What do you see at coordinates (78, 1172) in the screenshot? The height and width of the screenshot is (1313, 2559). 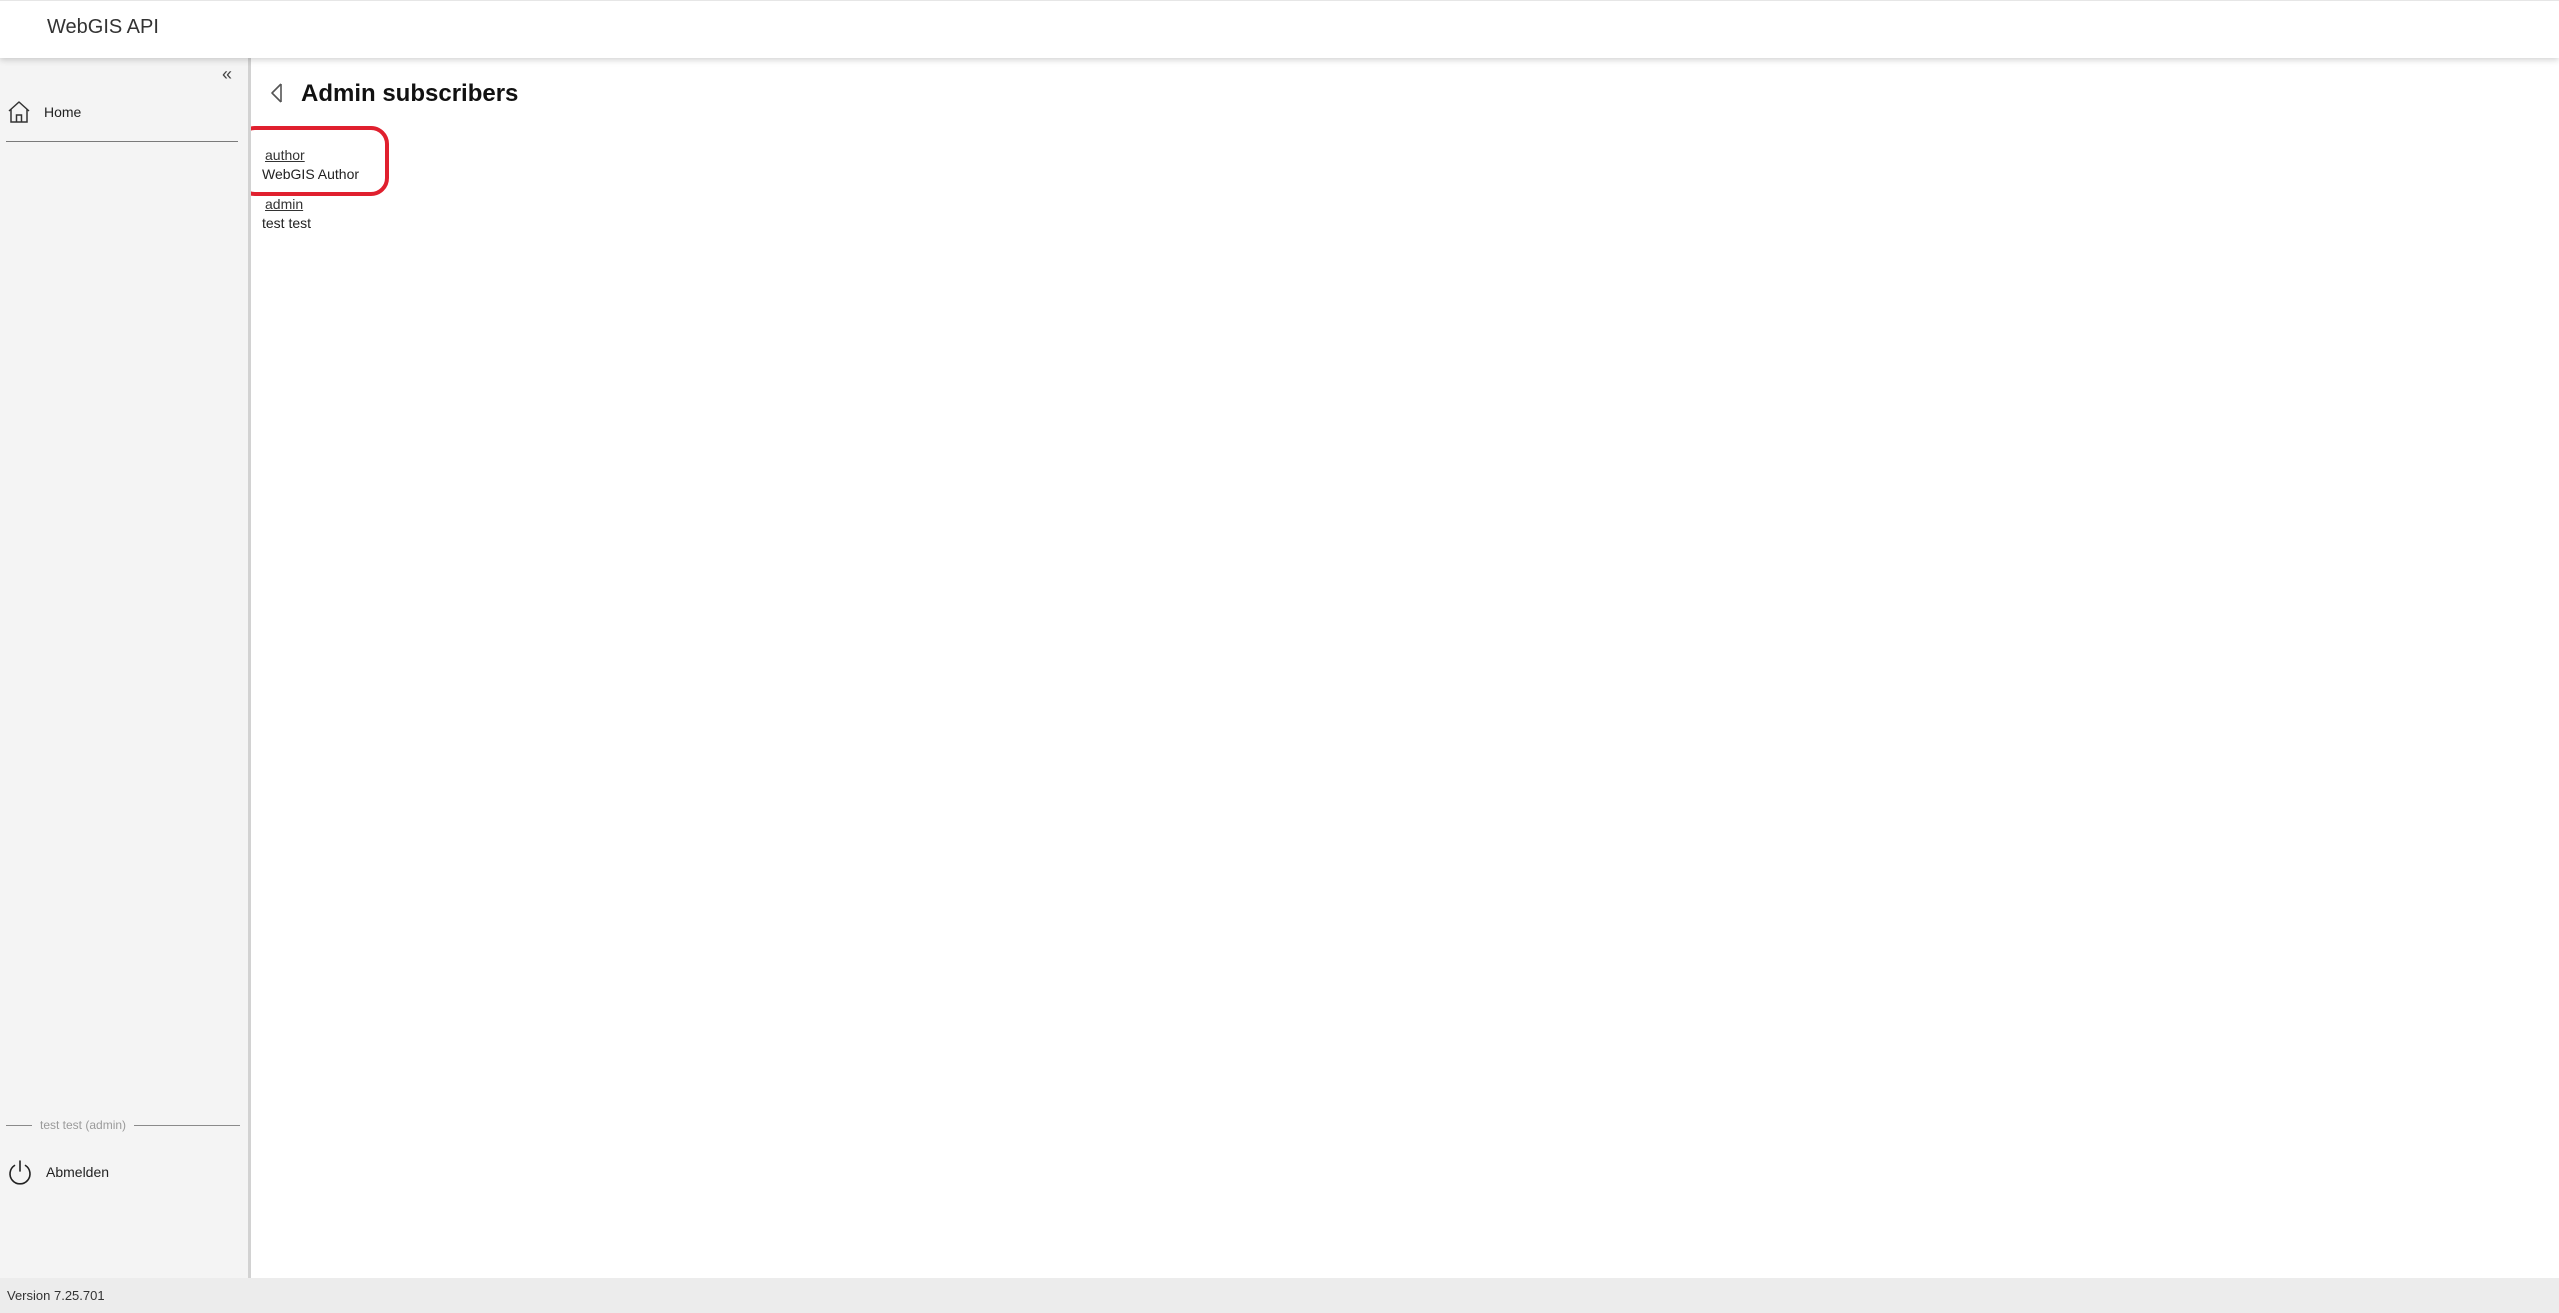 I see `sidebar-item-logout-label: Abmelden` at bounding box center [78, 1172].